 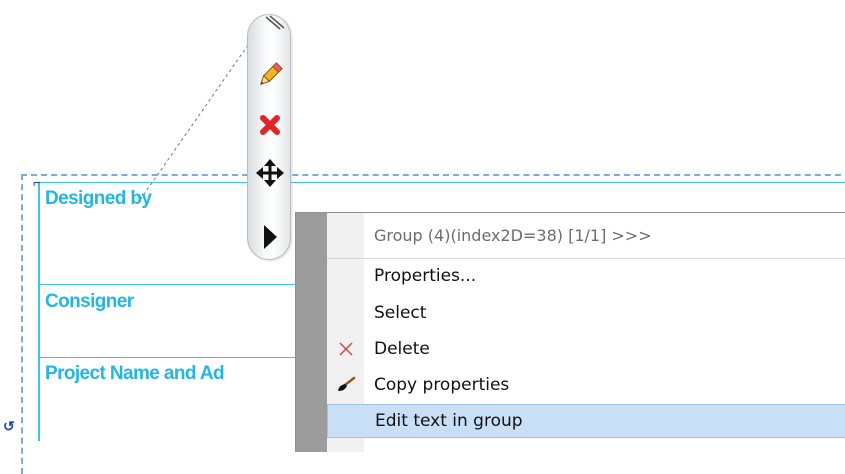 I want to click on move-button, so click(x=270, y=173).